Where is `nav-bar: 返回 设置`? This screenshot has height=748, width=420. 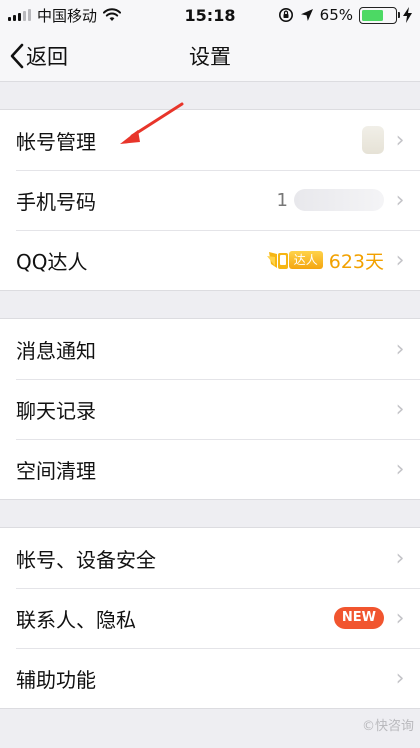 nav-bar: 返回 设置 is located at coordinates (210, 56).